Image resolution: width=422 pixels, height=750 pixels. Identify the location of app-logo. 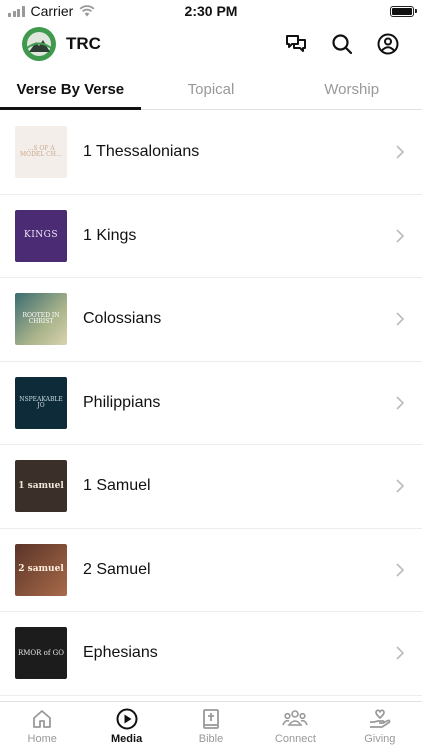
(39, 44).